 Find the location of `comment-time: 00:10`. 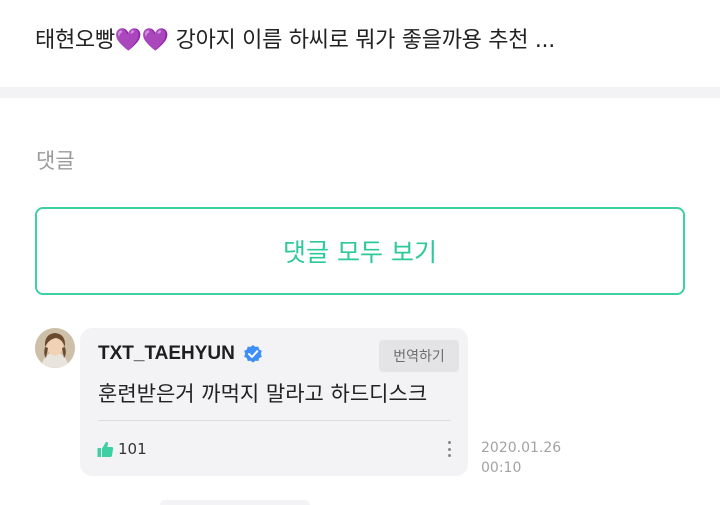

comment-time: 00:10 is located at coordinates (501, 468).